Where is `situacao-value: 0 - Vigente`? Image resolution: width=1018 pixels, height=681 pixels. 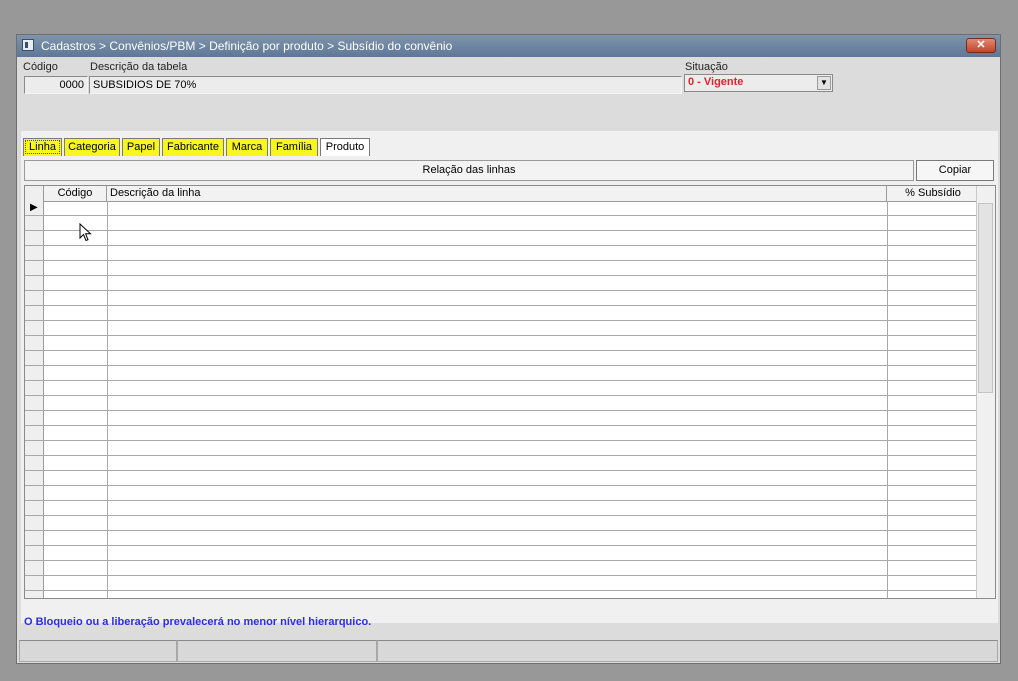
situacao-value: 0 - Vigente is located at coordinates (716, 82).